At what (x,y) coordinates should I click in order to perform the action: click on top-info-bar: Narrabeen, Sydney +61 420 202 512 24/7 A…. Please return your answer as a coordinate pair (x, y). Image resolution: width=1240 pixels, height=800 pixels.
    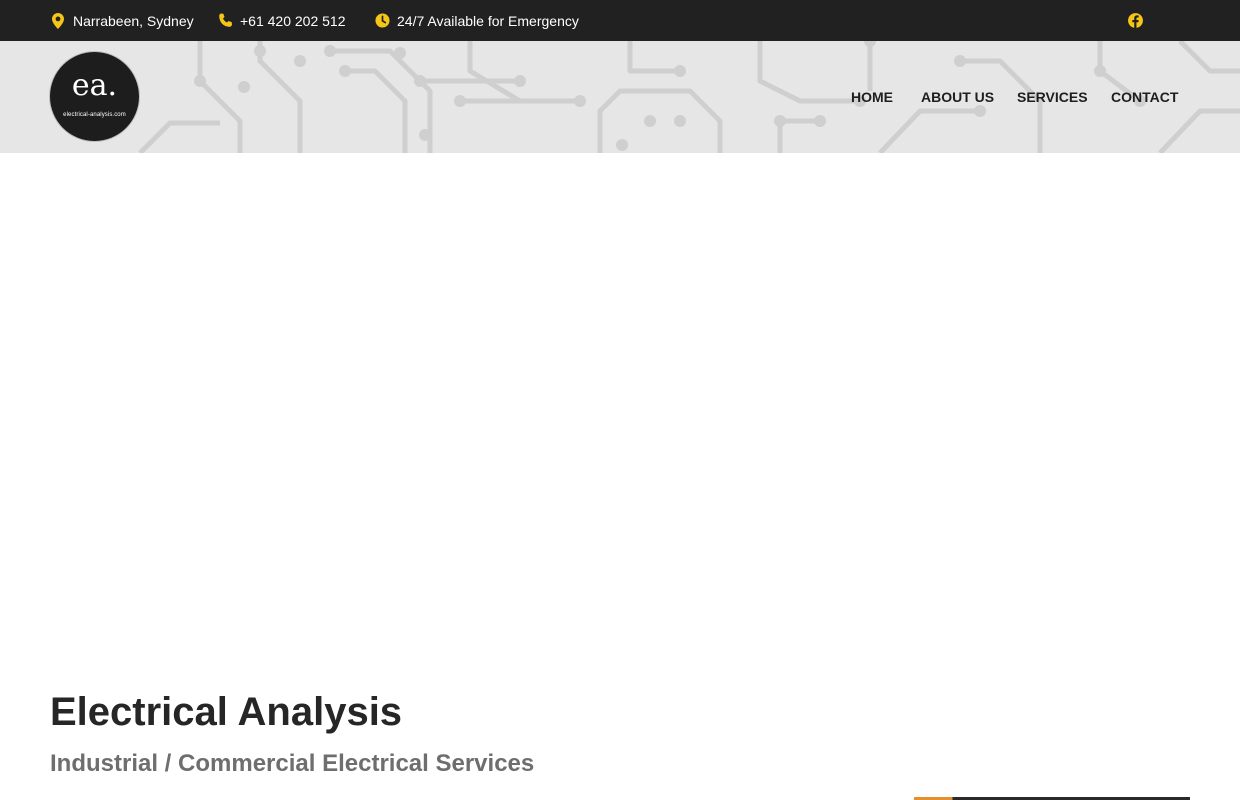
    Looking at the image, I should click on (620, 20).